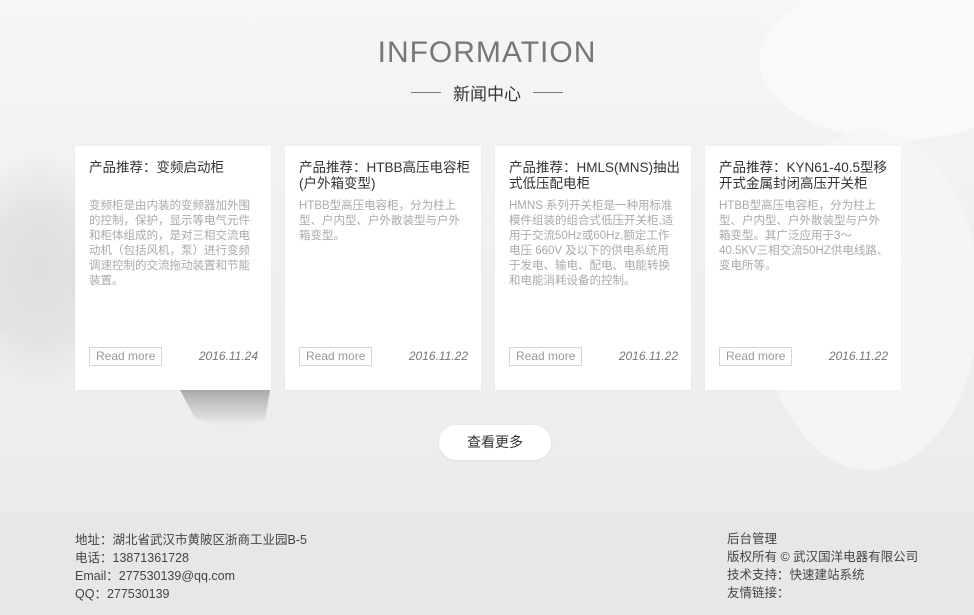 The width and height of the screenshot is (974, 615). I want to click on section-heading: INFORMATION, so click(487, 52).